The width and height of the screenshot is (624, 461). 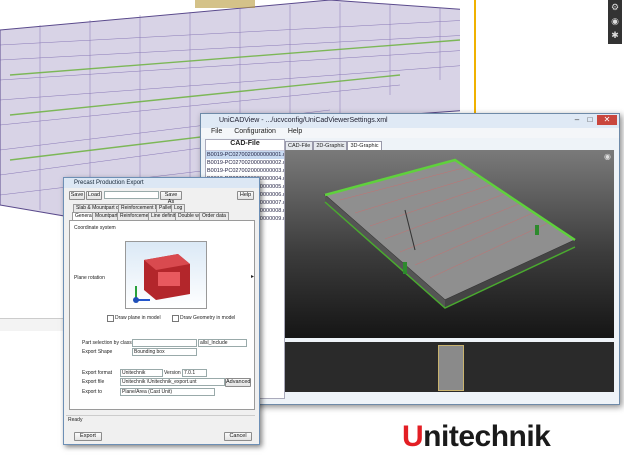 What do you see at coordinates (238, 436) in the screenshot?
I see `cancel-button: Cancel` at bounding box center [238, 436].